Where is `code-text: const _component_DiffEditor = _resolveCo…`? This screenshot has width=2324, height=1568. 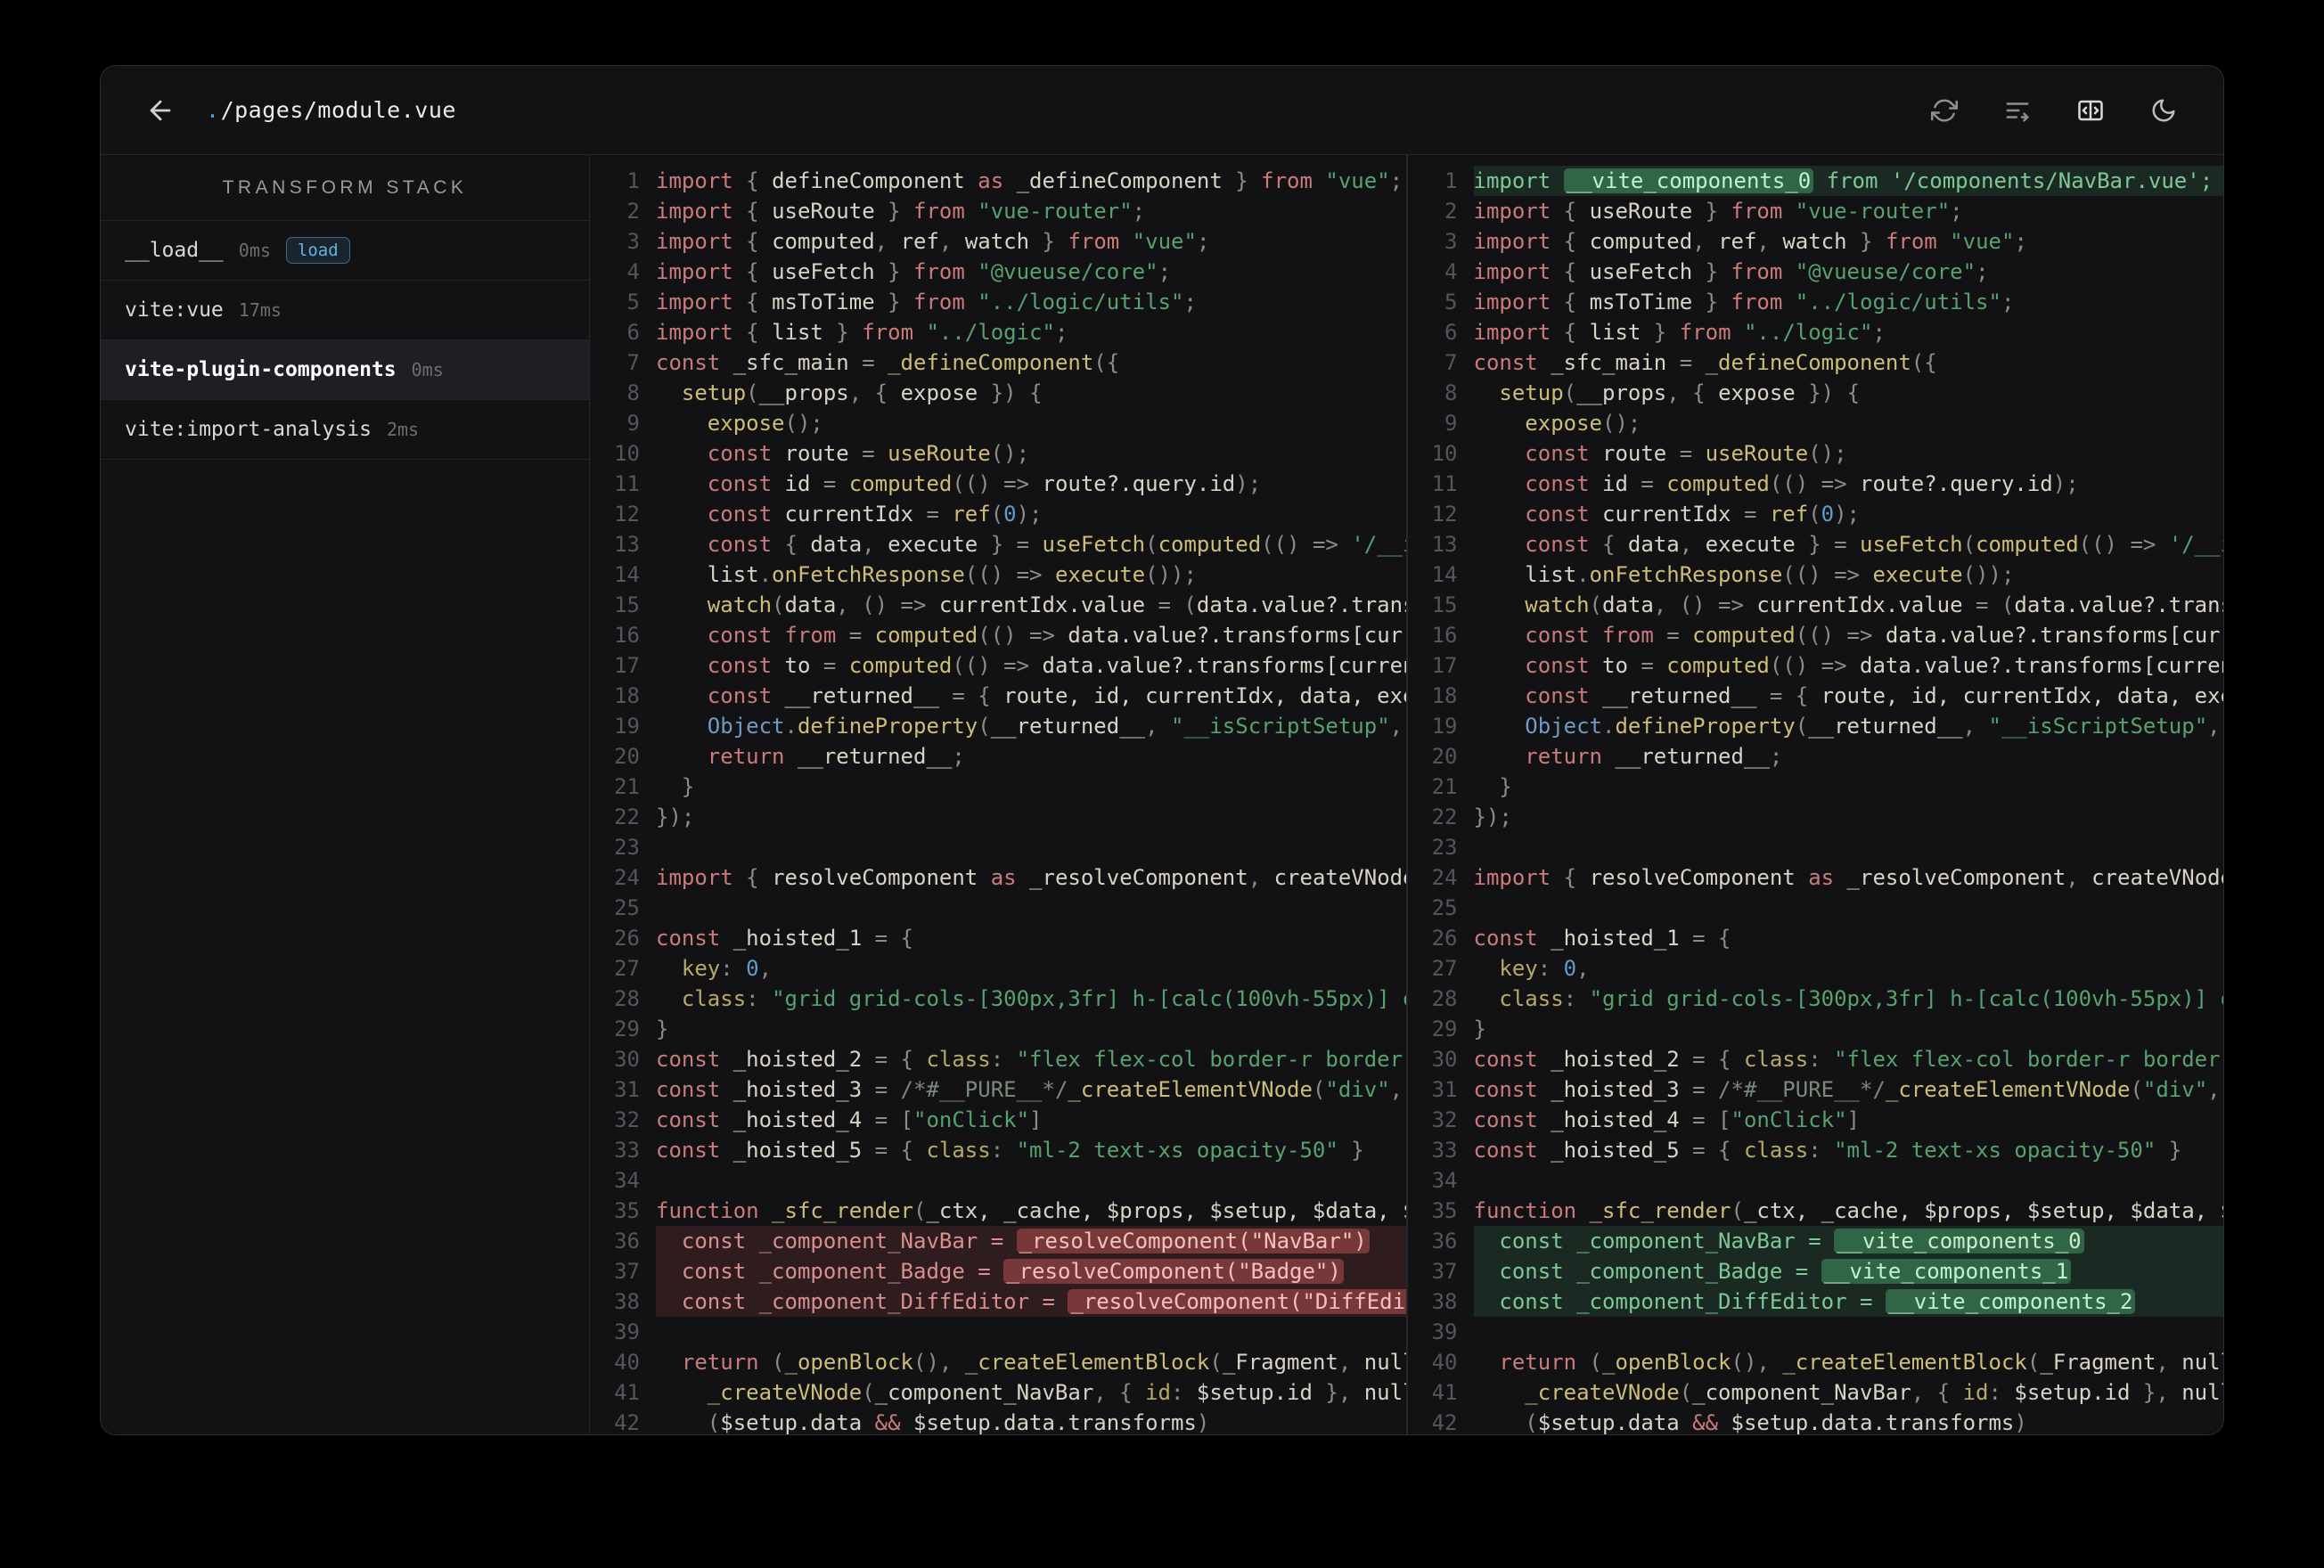 code-text: const _component_DiffEditor = _resolveCo… is located at coordinates (1031, 1301).